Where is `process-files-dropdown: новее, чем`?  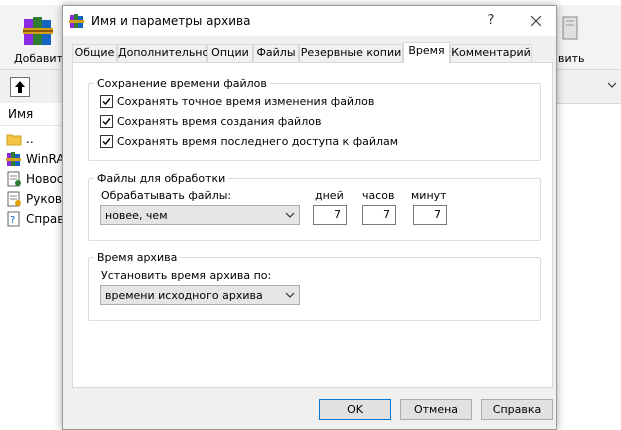 process-files-dropdown: новее, чем is located at coordinates (200, 215).